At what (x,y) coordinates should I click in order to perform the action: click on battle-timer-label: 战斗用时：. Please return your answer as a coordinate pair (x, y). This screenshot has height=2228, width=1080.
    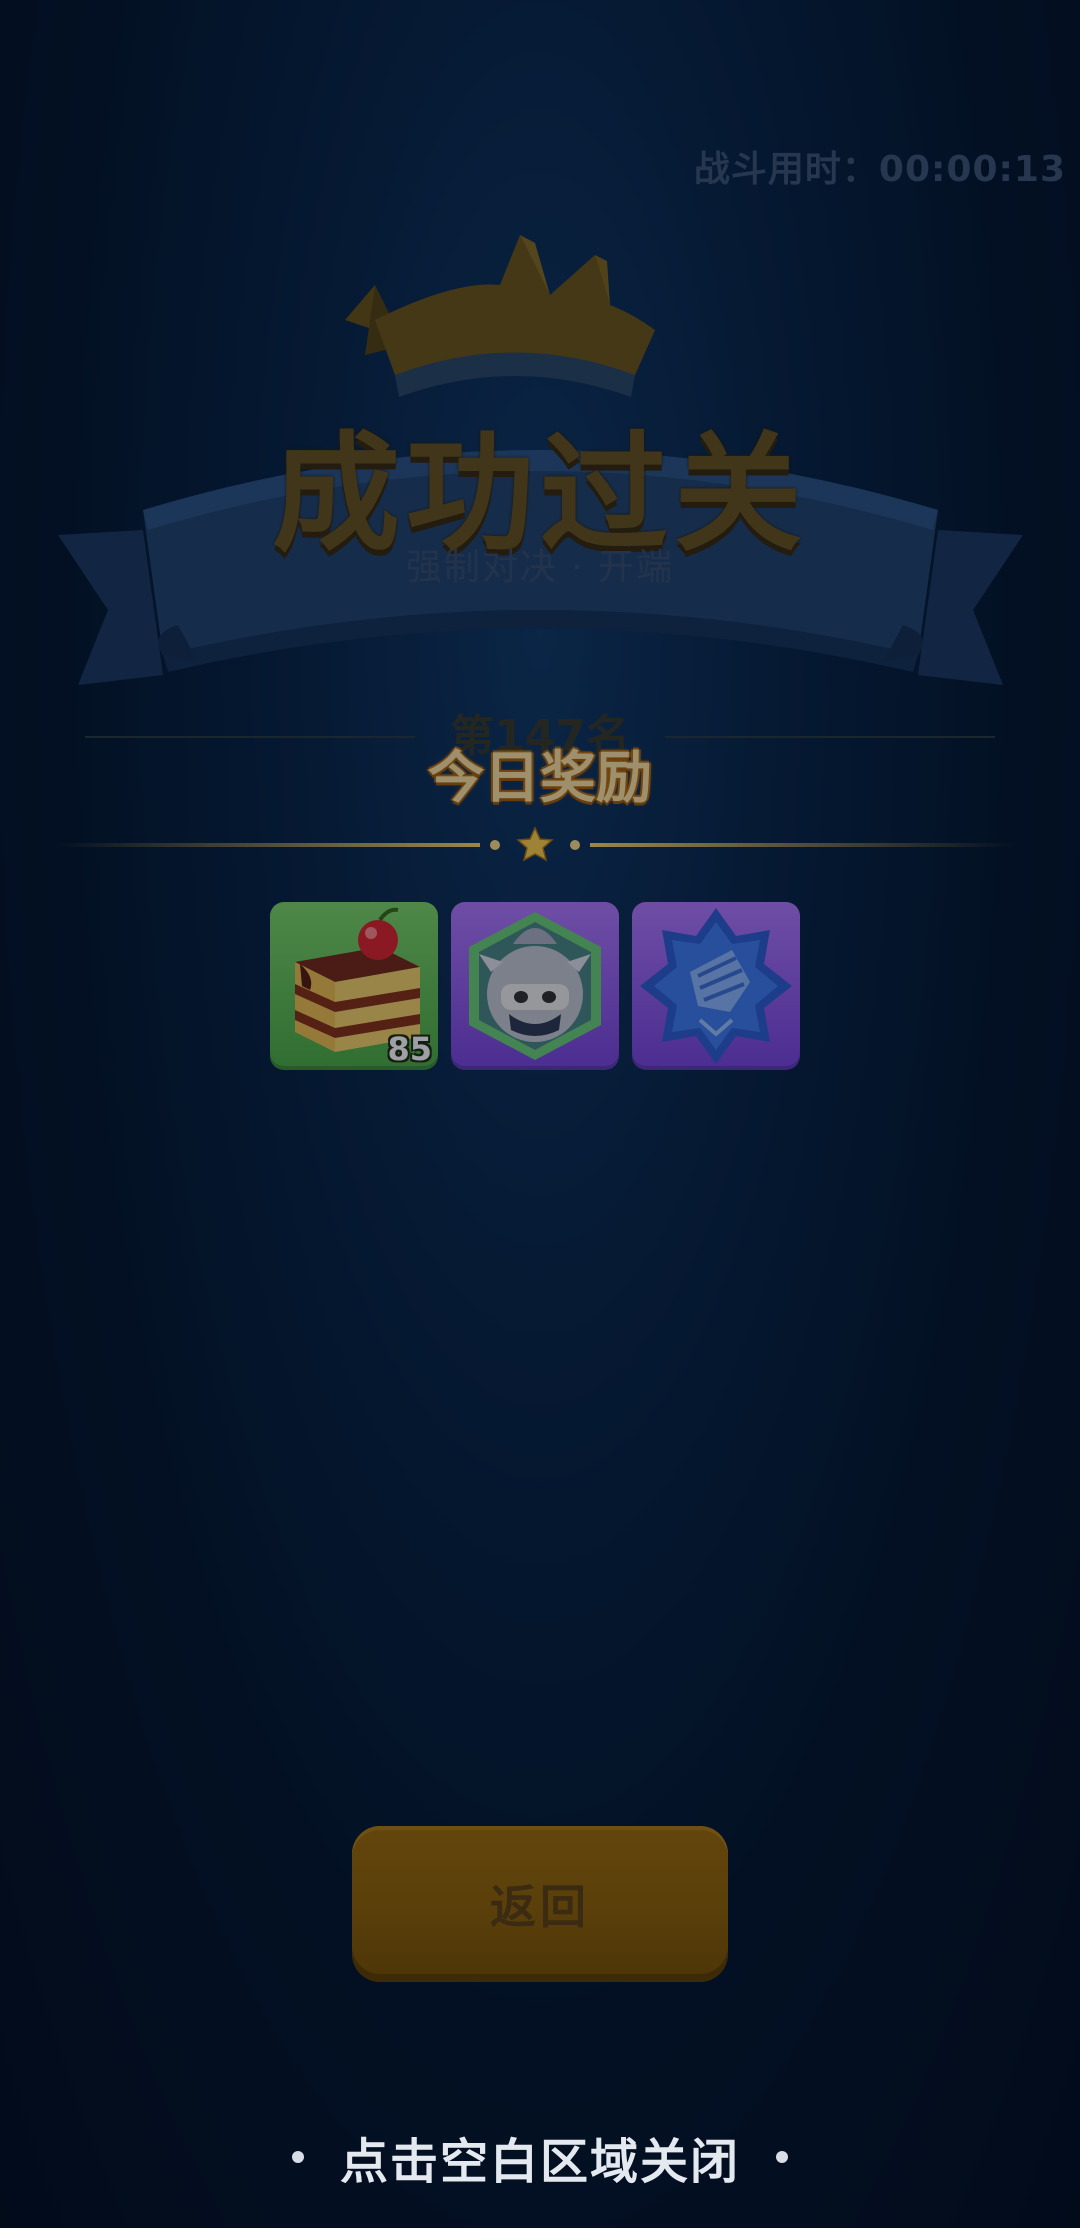
    Looking at the image, I should click on (786, 169).